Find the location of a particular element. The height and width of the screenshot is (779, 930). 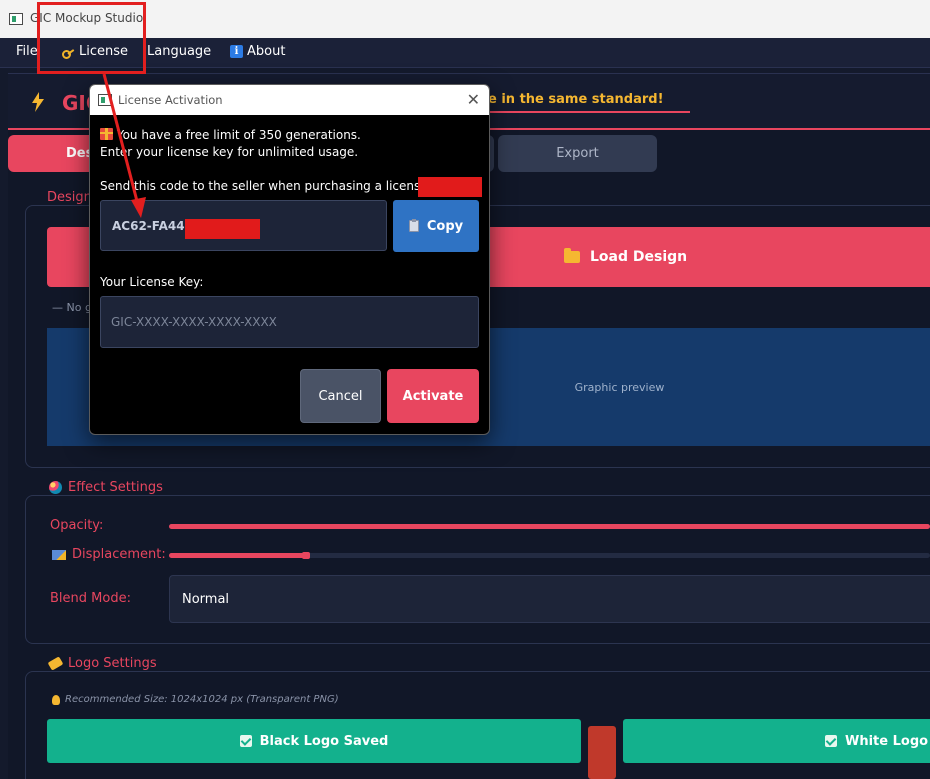

white-logo-label: White Logo Sa is located at coordinates (887, 741).